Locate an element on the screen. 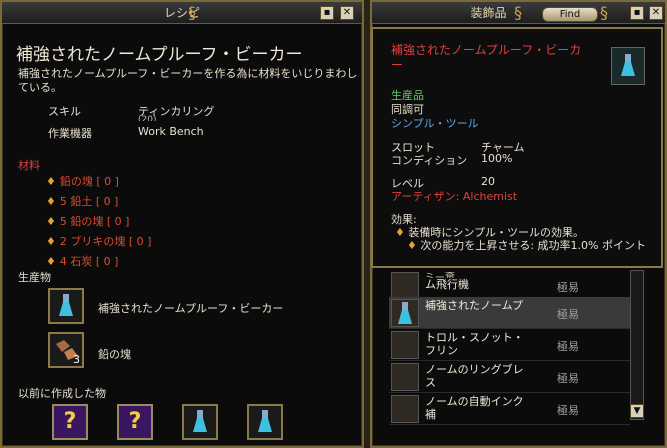  materials-header: 材料 is located at coordinates (29, 165).